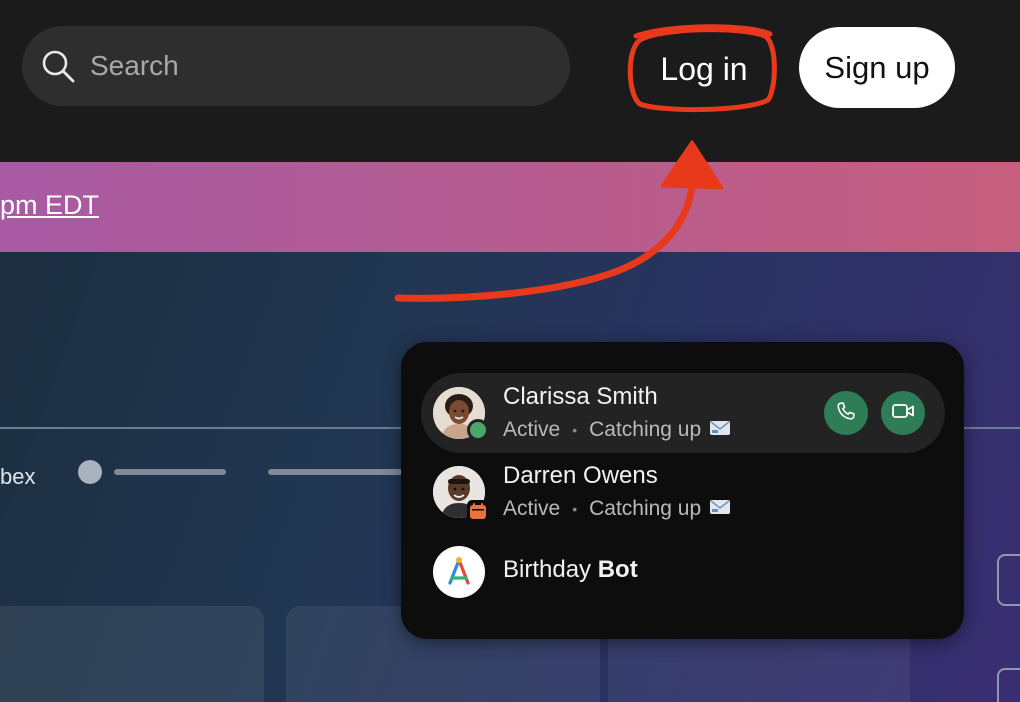  What do you see at coordinates (58, 66) in the screenshot?
I see `search-icon` at bounding box center [58, 66].